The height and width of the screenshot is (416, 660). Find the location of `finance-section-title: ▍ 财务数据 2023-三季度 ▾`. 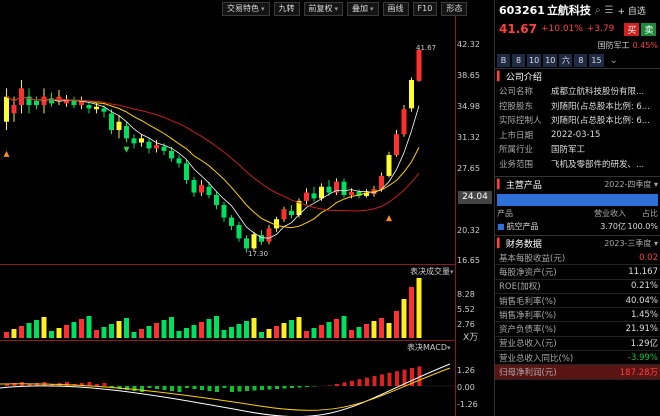

finance-section-title: ▍ 财务数据 2023-三季度 ▾ is located at coordinates (577, 243).